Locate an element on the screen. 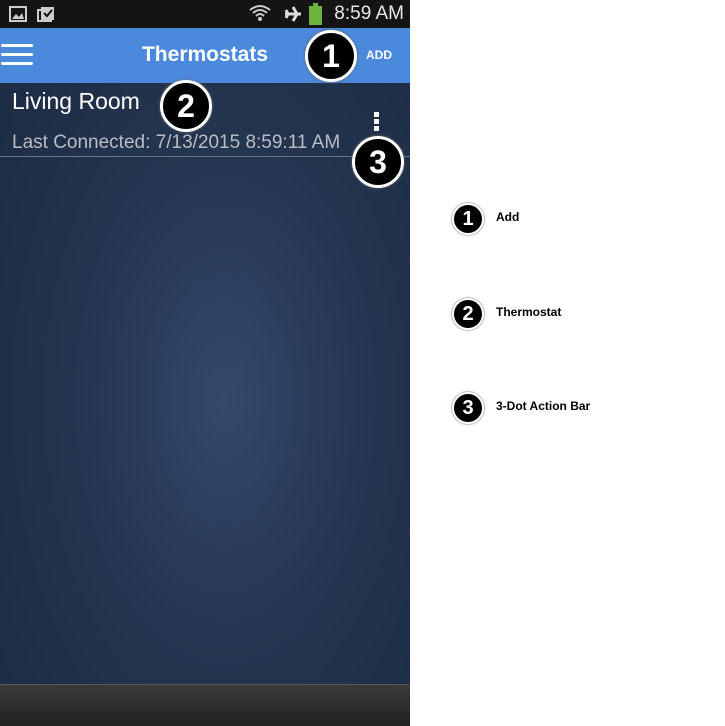  callout-badge-2: 2 is located at coordinates (186, 106).